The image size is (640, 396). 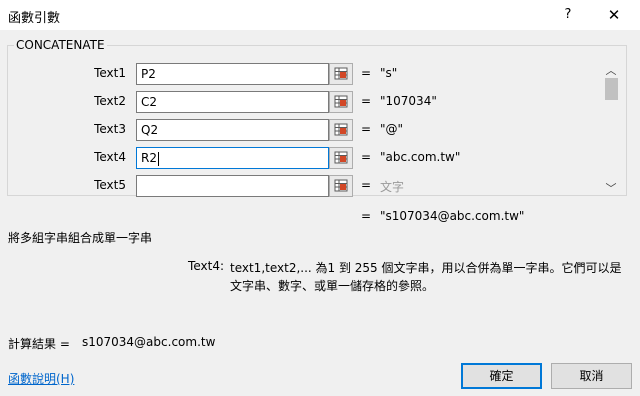 What do you see at coordinates (39, 344) in the screenshot?
I see `calc-result-label: 計算結果 =` at bounding box center [39, 344].